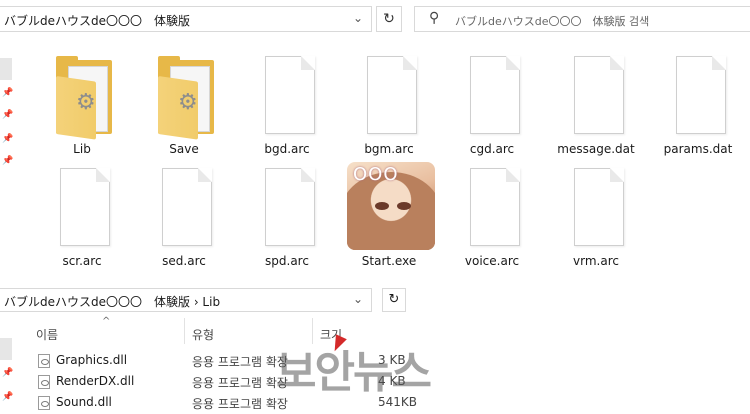  What do you see at coordinates (82, 261) in the screenshot?
I see `item-label: scr.arc` at bounding box center [82, 261].